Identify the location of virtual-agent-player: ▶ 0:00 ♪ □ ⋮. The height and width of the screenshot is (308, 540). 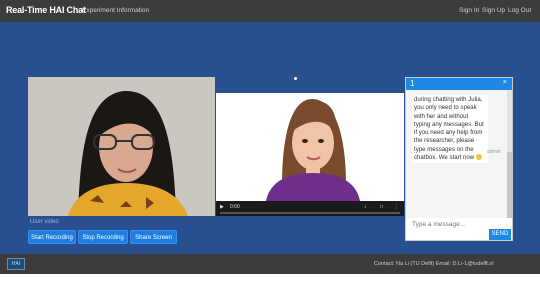
(310, 154).